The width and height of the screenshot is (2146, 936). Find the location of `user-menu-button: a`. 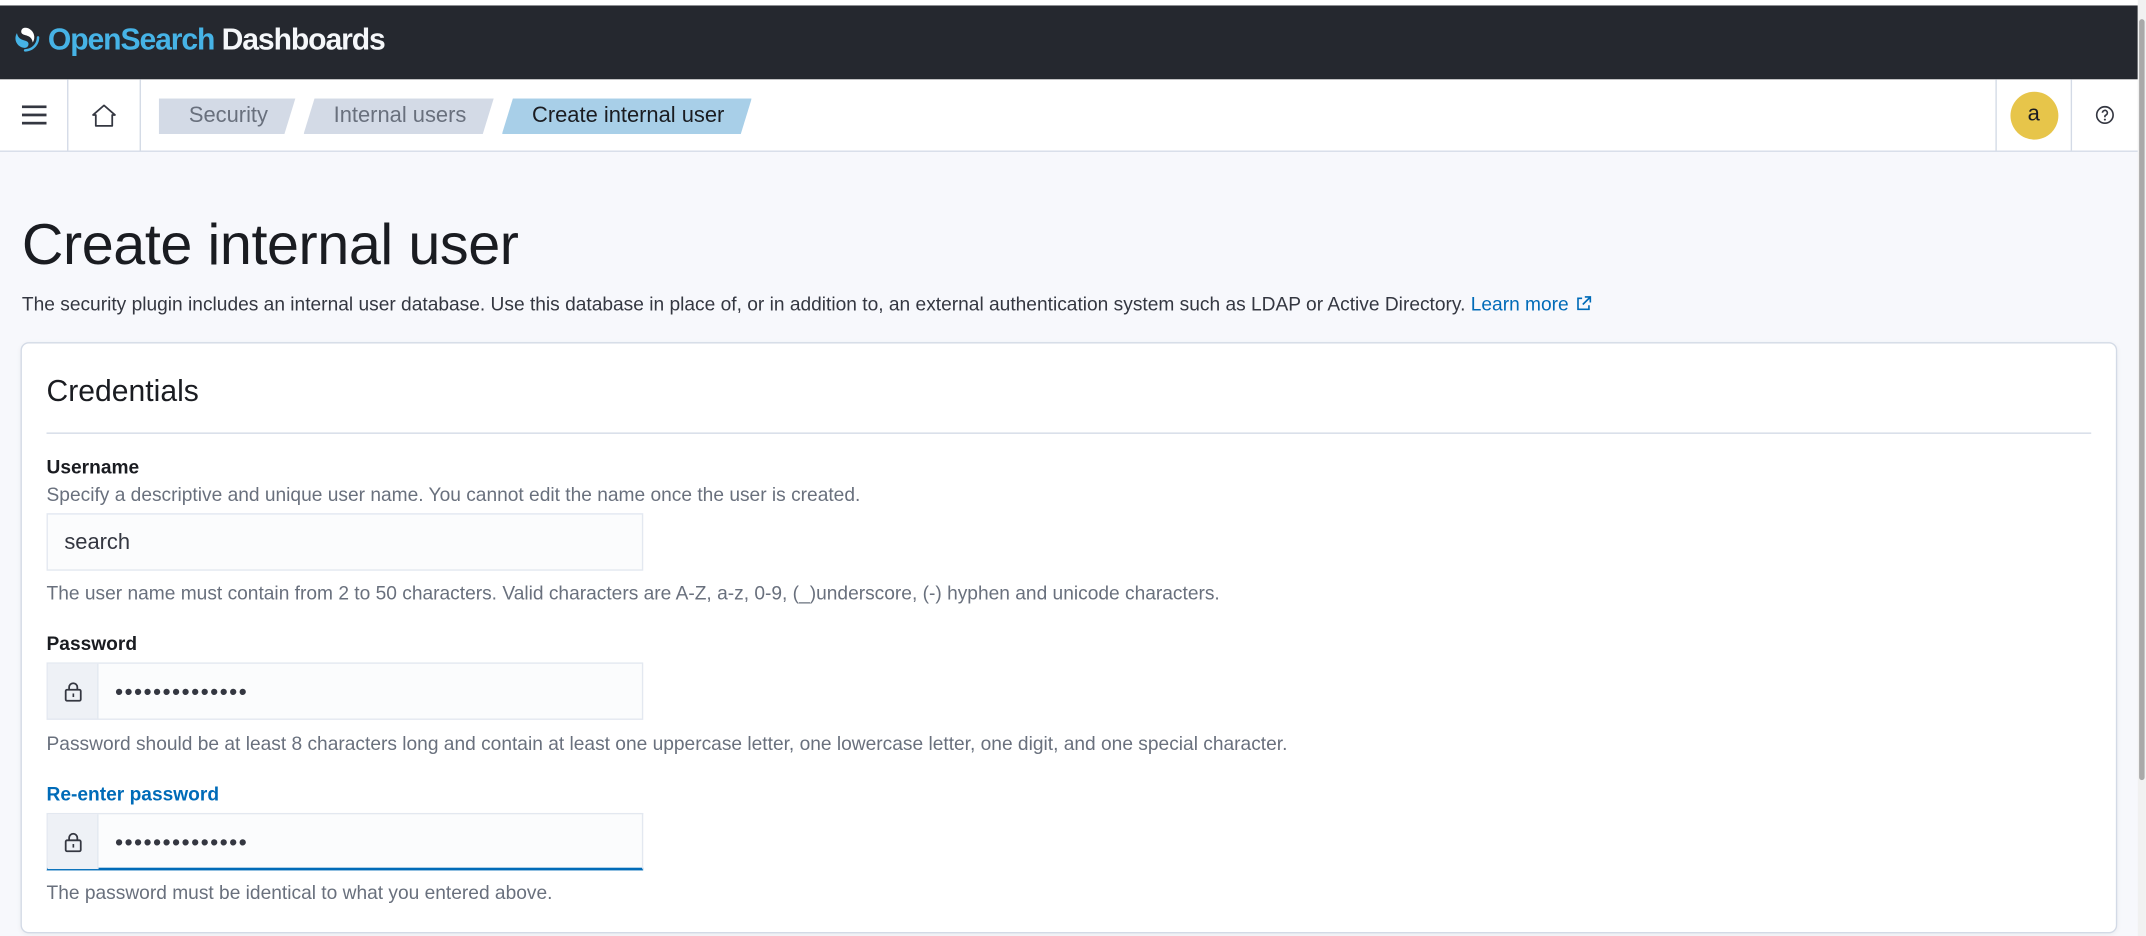

user-menu-button: a is located at coordinates (2034, 115).